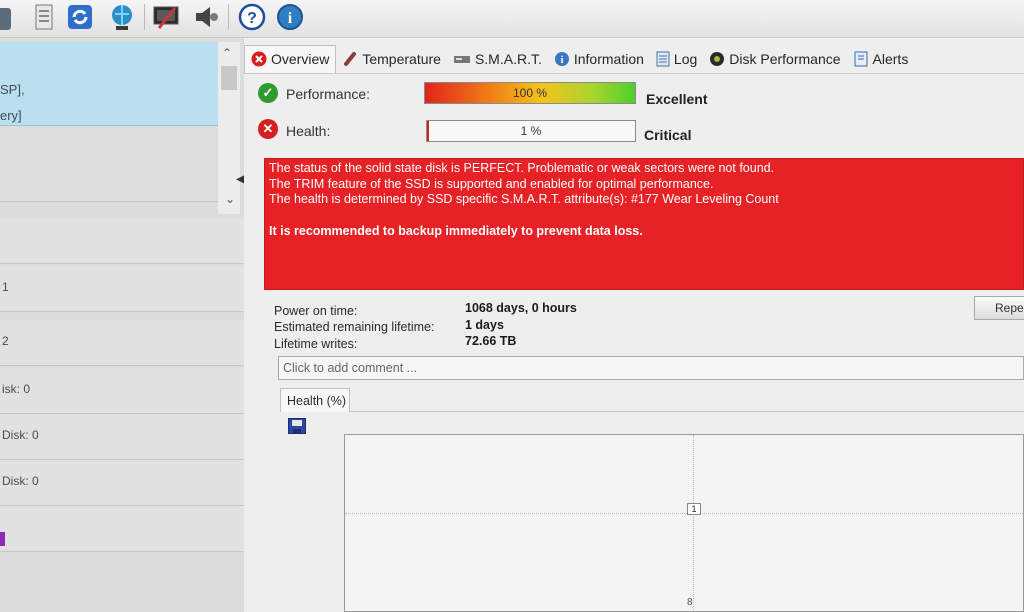 This screenshot has height=612, width=1024. I want to click on tab-disk-performance: Disk Performance, so click(774, 59).